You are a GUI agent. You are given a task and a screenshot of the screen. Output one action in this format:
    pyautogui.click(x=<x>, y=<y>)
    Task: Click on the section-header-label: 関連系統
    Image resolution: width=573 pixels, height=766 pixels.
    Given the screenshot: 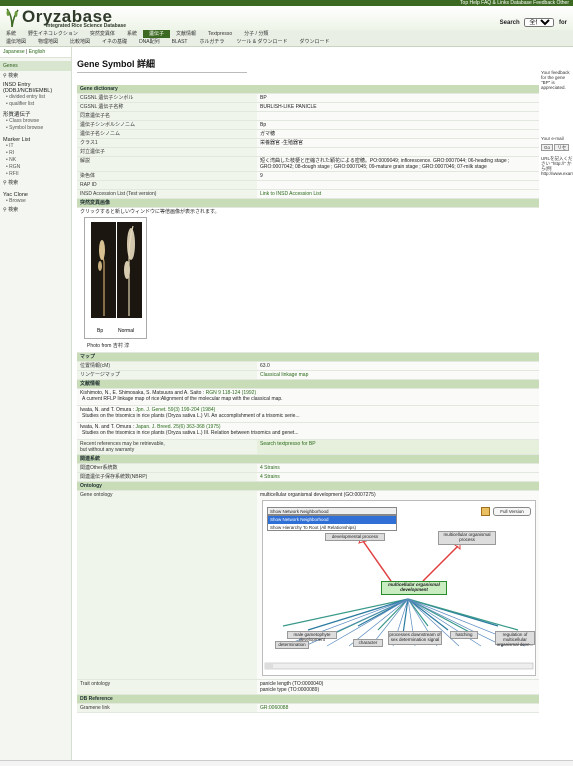 What is the action you would take?
    pyautogui.click(x=308, y=459)
    